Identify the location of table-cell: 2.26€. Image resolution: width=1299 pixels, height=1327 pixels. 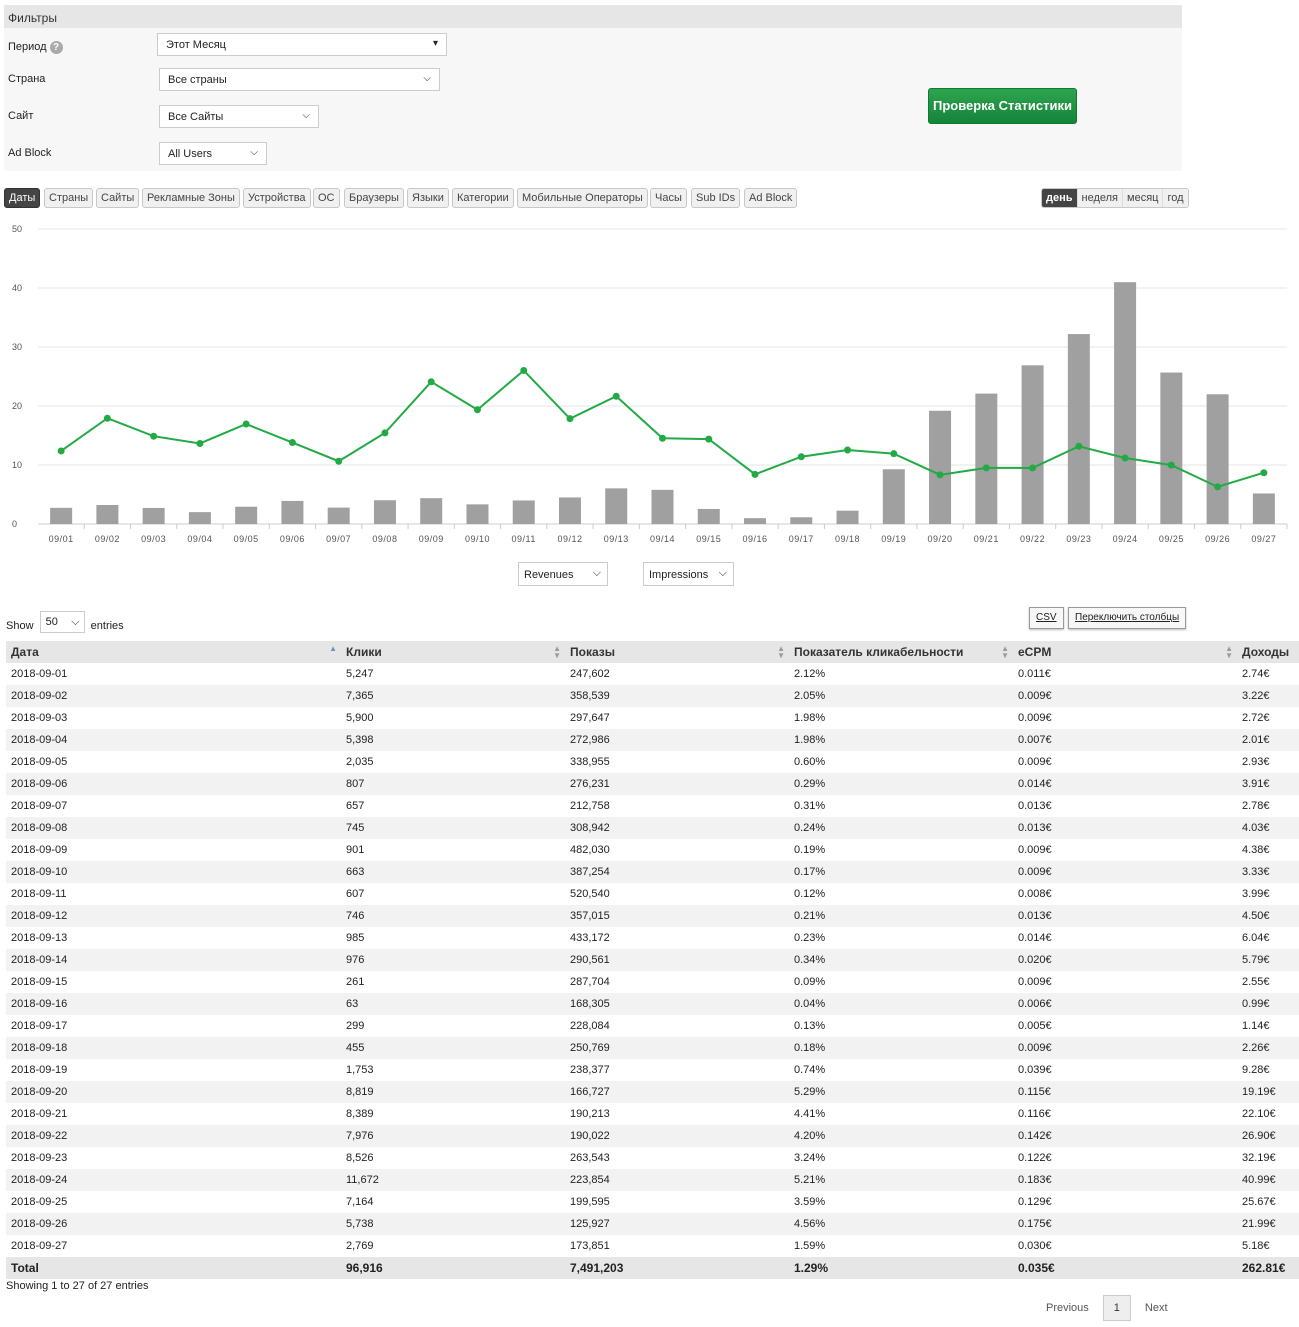
(1268, 1048).